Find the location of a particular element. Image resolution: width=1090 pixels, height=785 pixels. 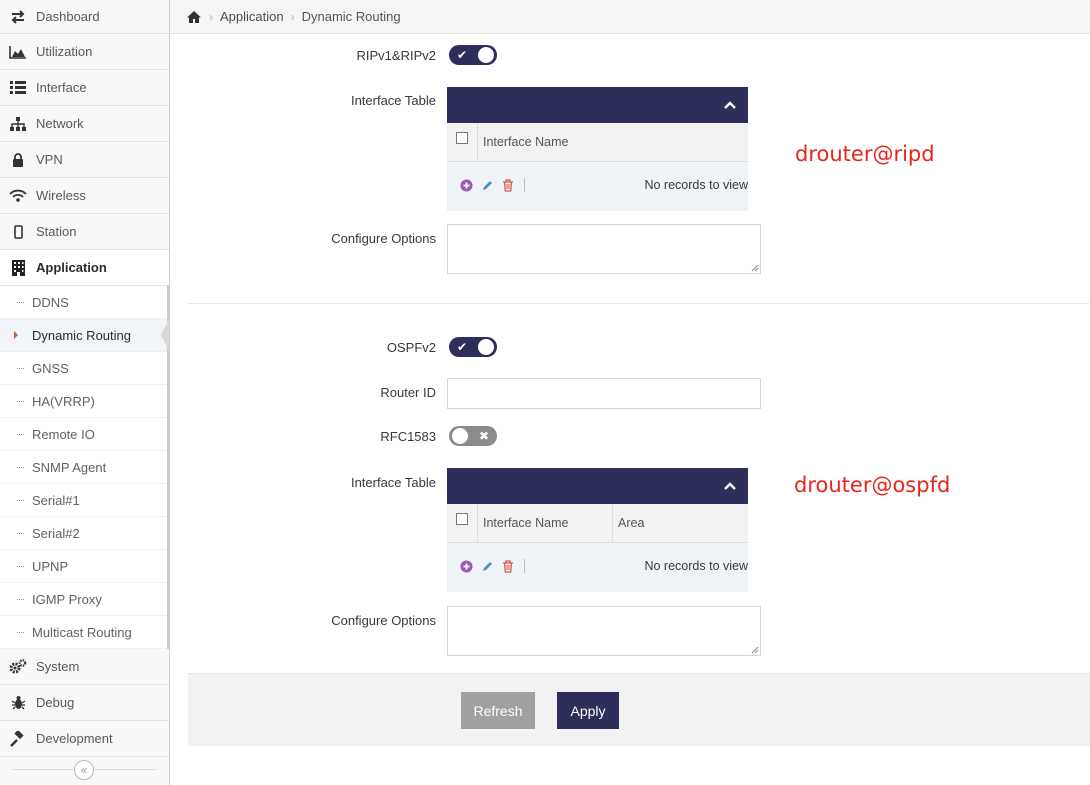

rfc1583-label: RFC1583 is located at coordinates (408, 436).